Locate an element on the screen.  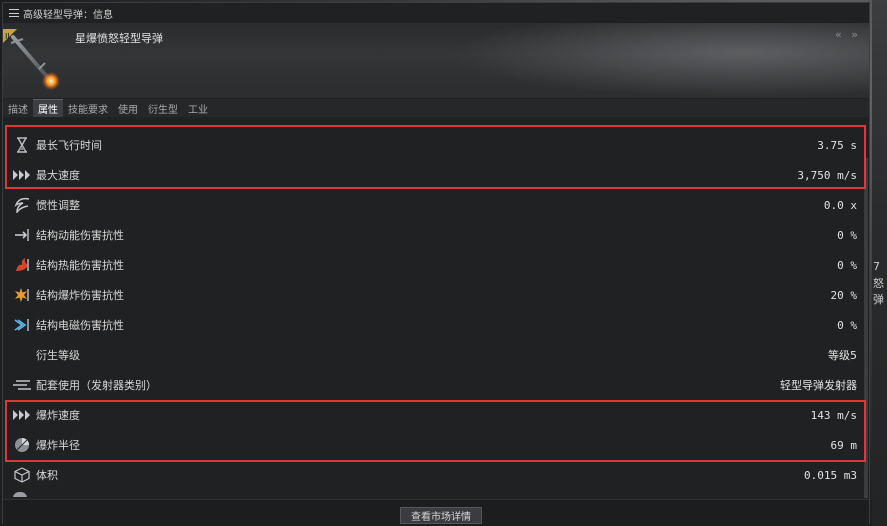
svg-text: II is located at coordinates (7, 36).